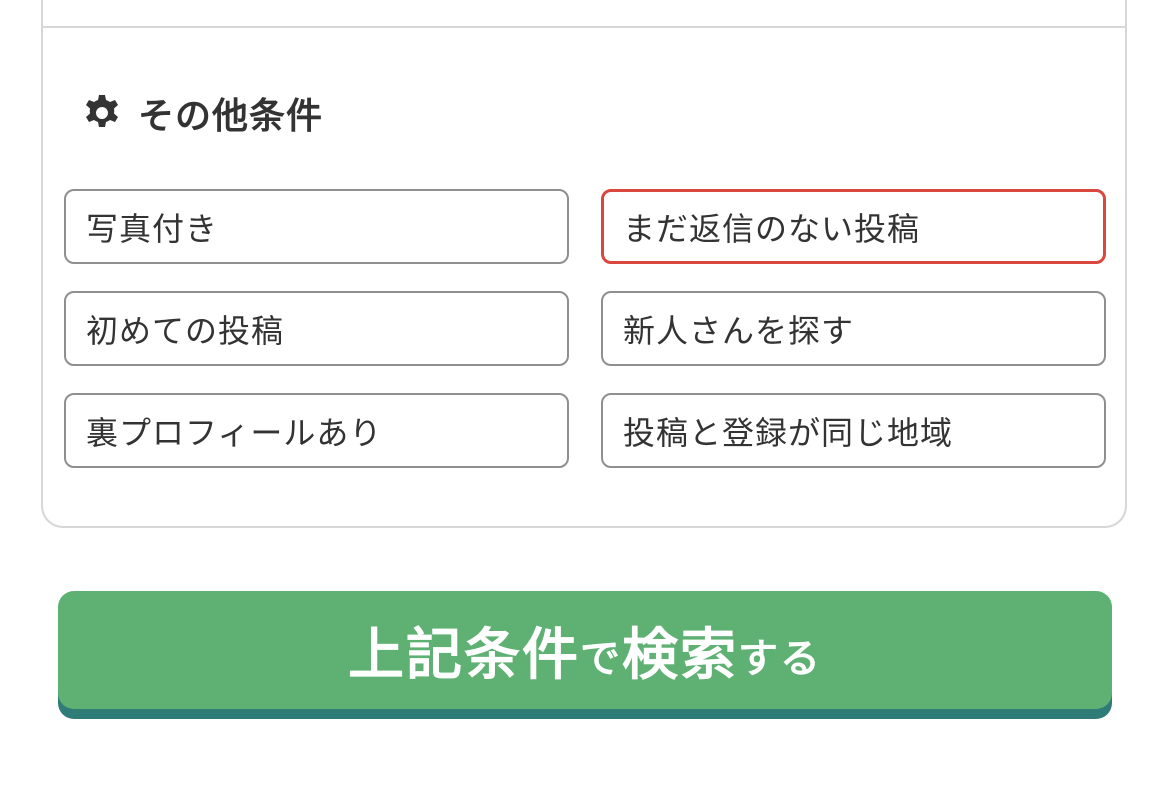 The image size is (1170, 791). I want to click on search-button: 上記条件 で 検索 する, so click(585, 650).